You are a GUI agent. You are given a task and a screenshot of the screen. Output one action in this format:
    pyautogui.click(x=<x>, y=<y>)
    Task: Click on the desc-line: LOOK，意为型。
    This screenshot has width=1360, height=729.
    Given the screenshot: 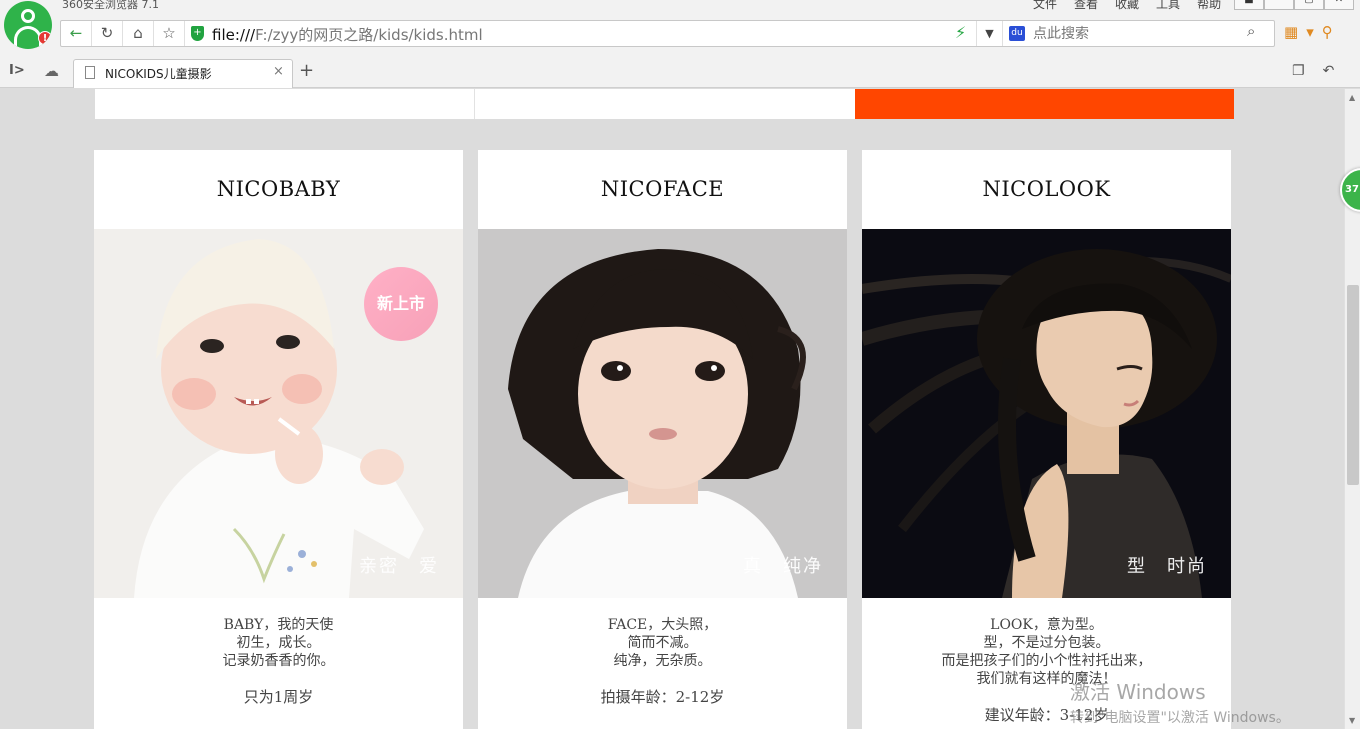 What is the action you would take?
    pyautogui.click(x=1046, y=625)
    